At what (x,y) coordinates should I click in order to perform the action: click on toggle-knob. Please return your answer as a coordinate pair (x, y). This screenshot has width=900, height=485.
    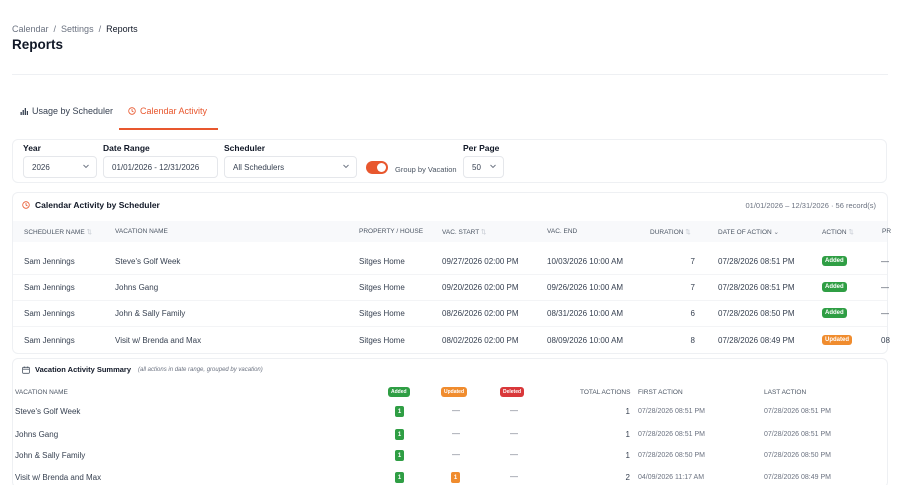
    Looking at the image, I should click on (381, 167).